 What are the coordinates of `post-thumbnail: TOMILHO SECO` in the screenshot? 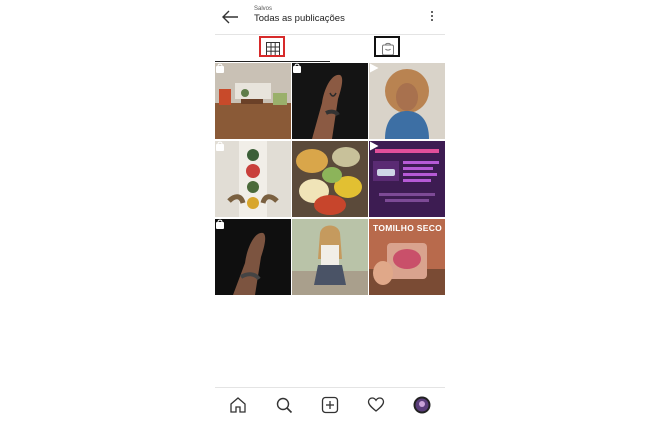 It's located at (407, 257).